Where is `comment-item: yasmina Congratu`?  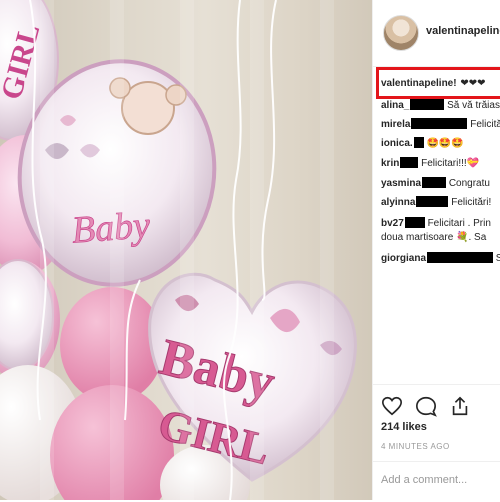
comment-item: yasmina Congratu is located at coordinates (435, 183).